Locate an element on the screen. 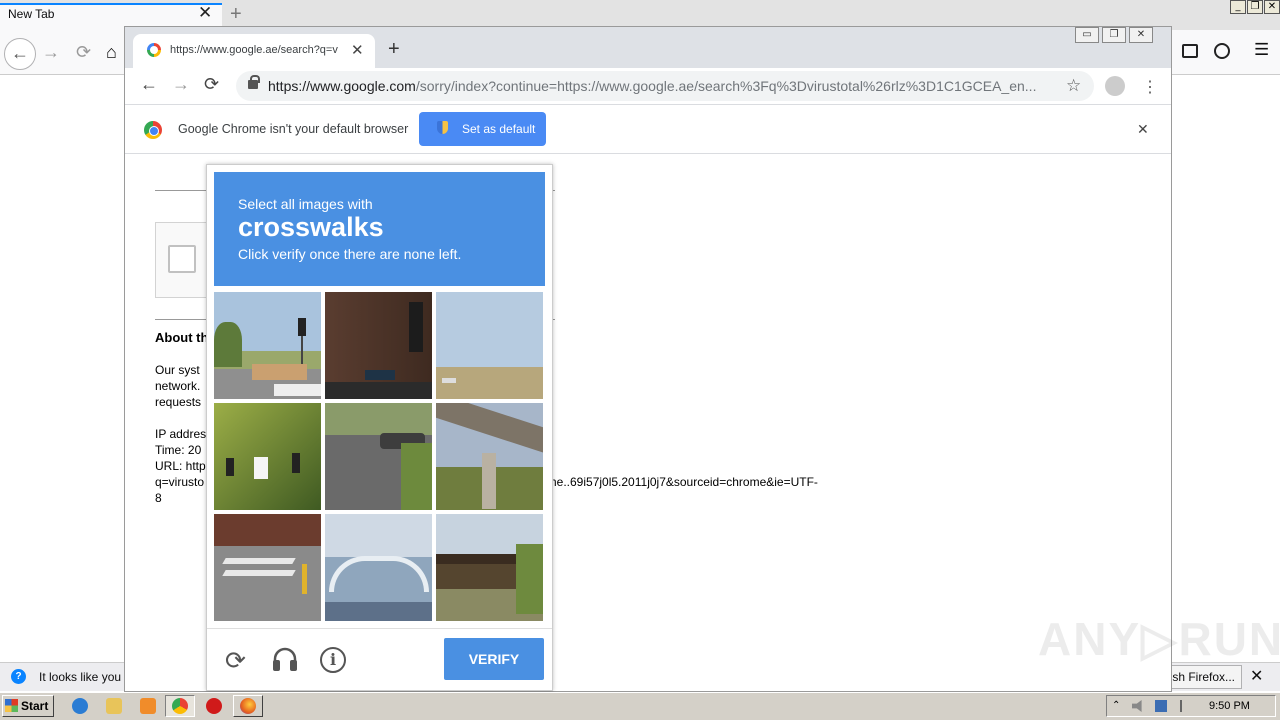 This screenshot has width=1280, height=720. url-host: https://www.google.com is located at coordinates (342, 86).